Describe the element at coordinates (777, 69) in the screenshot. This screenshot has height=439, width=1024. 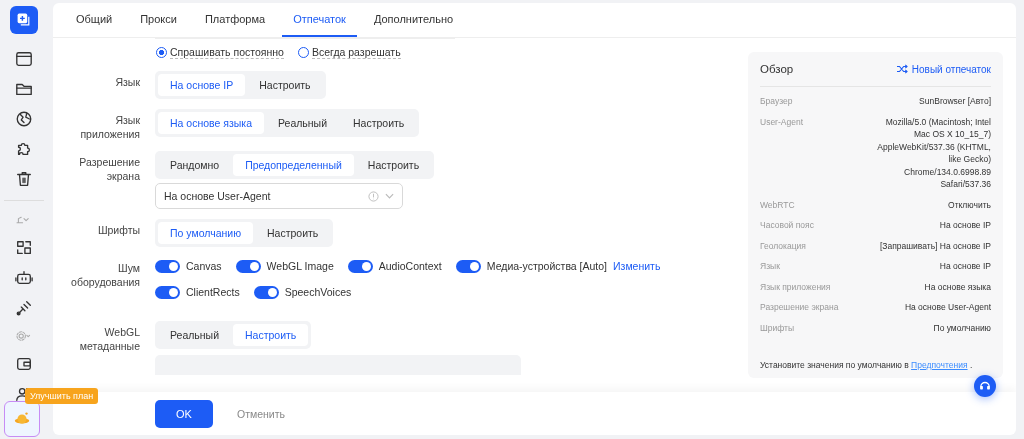
I see `overview-title: Обзор` at that location.